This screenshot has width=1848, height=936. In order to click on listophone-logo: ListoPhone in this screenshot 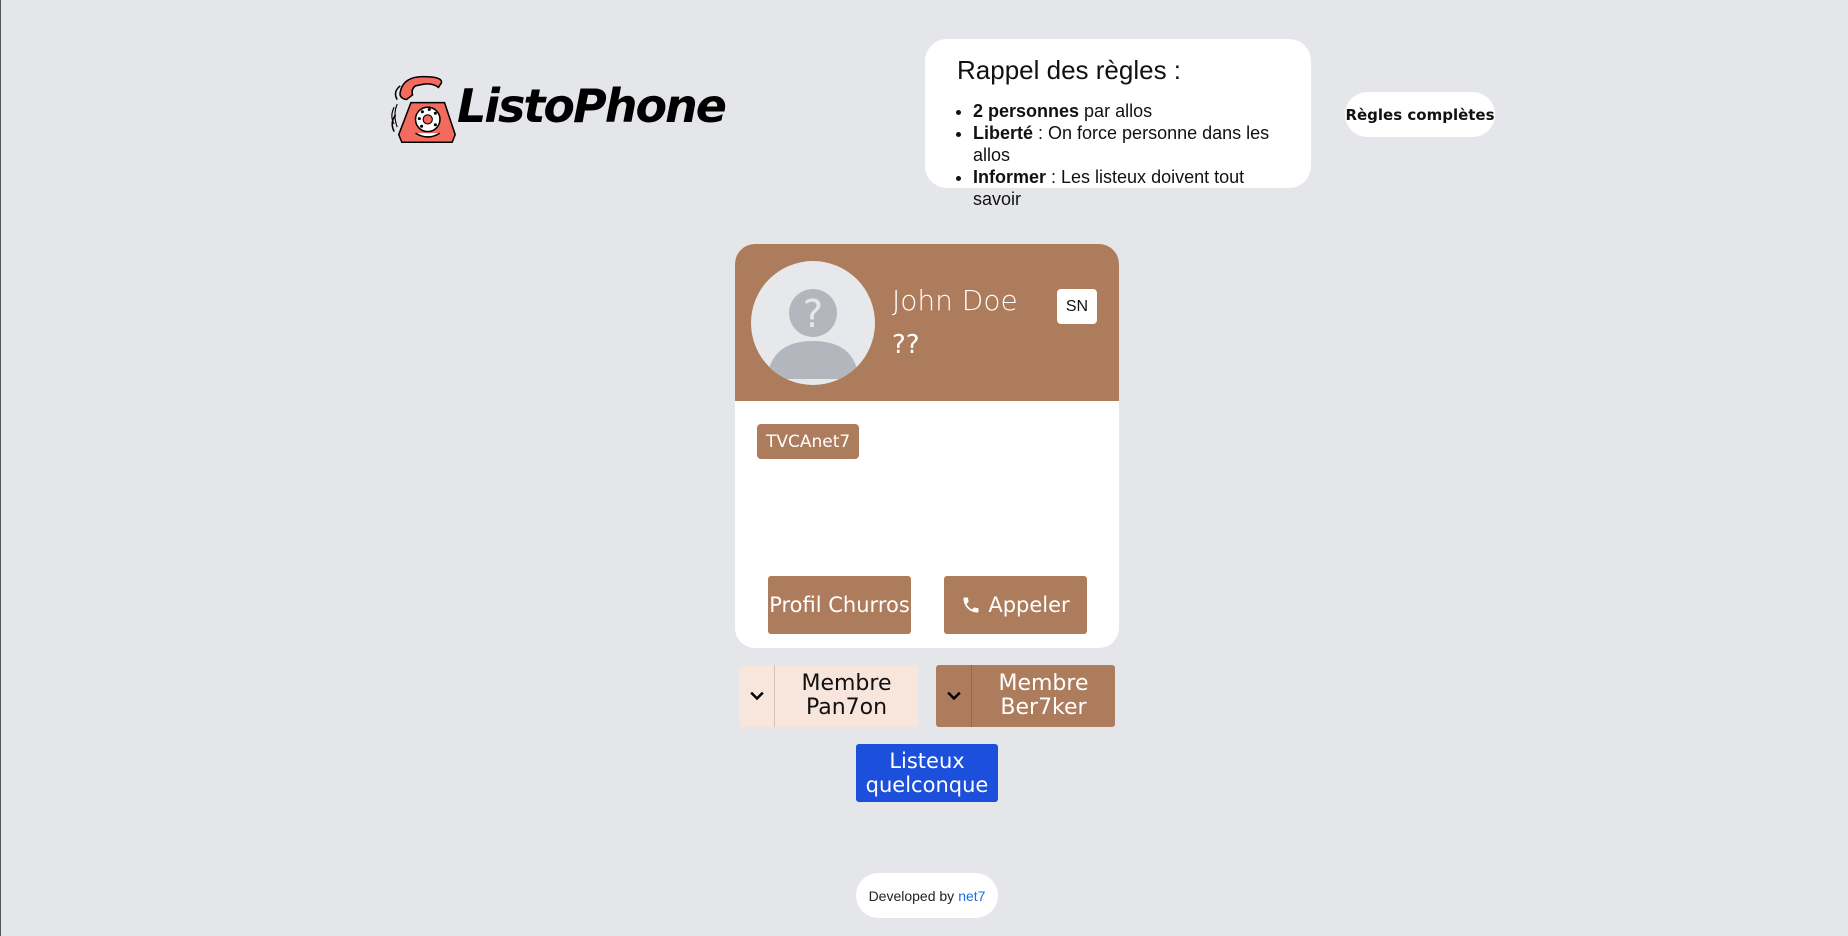, I will do `click(556, 111)`.